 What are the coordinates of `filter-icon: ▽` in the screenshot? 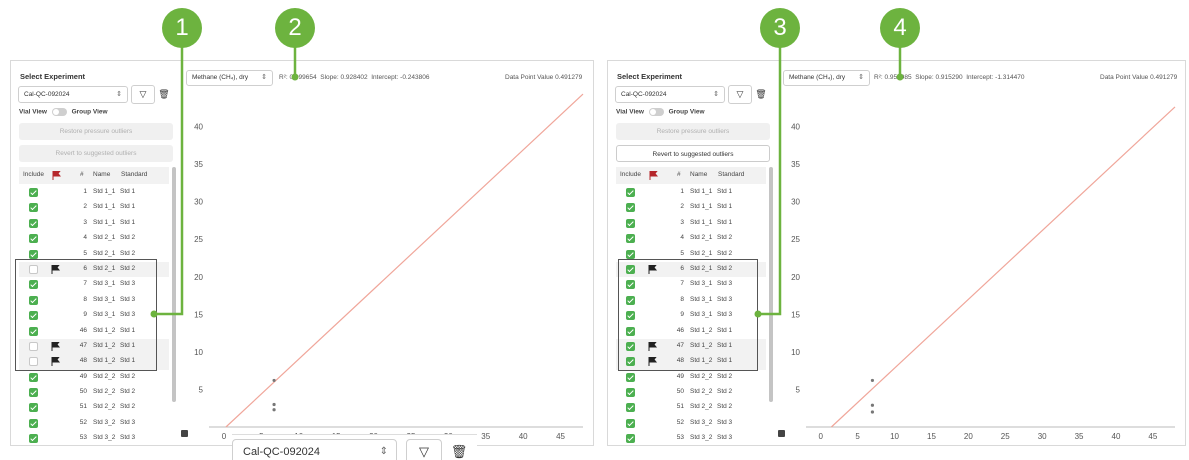 It's located at (424, 451).